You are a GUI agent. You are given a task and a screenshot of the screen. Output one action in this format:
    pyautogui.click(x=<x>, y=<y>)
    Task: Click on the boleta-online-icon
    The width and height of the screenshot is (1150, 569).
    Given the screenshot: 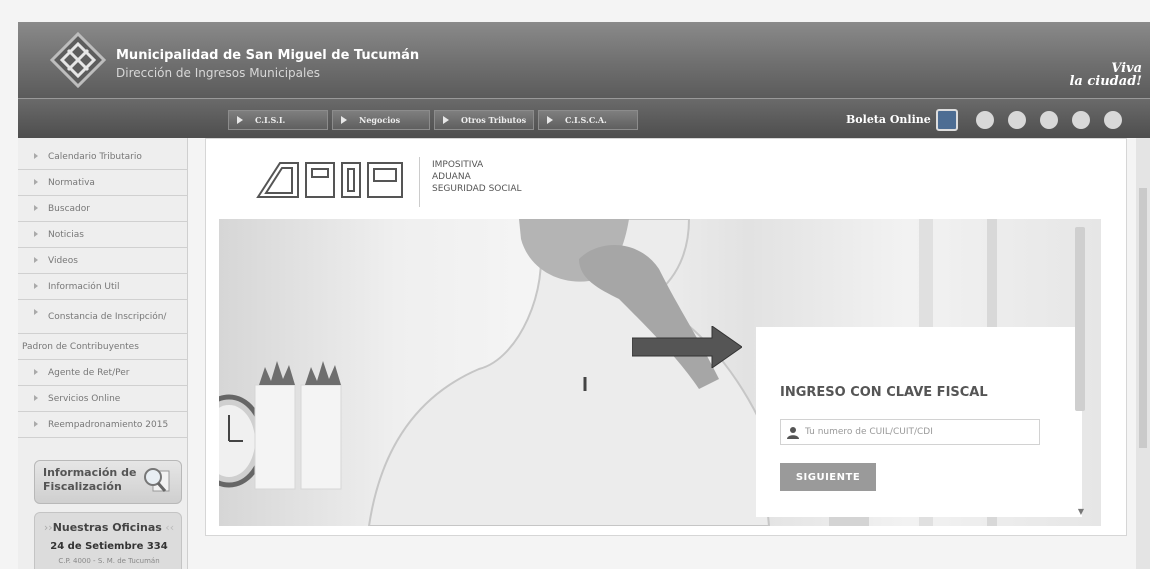 What is the action you would take?
    pyautogui.click(x=947, y=120)
    